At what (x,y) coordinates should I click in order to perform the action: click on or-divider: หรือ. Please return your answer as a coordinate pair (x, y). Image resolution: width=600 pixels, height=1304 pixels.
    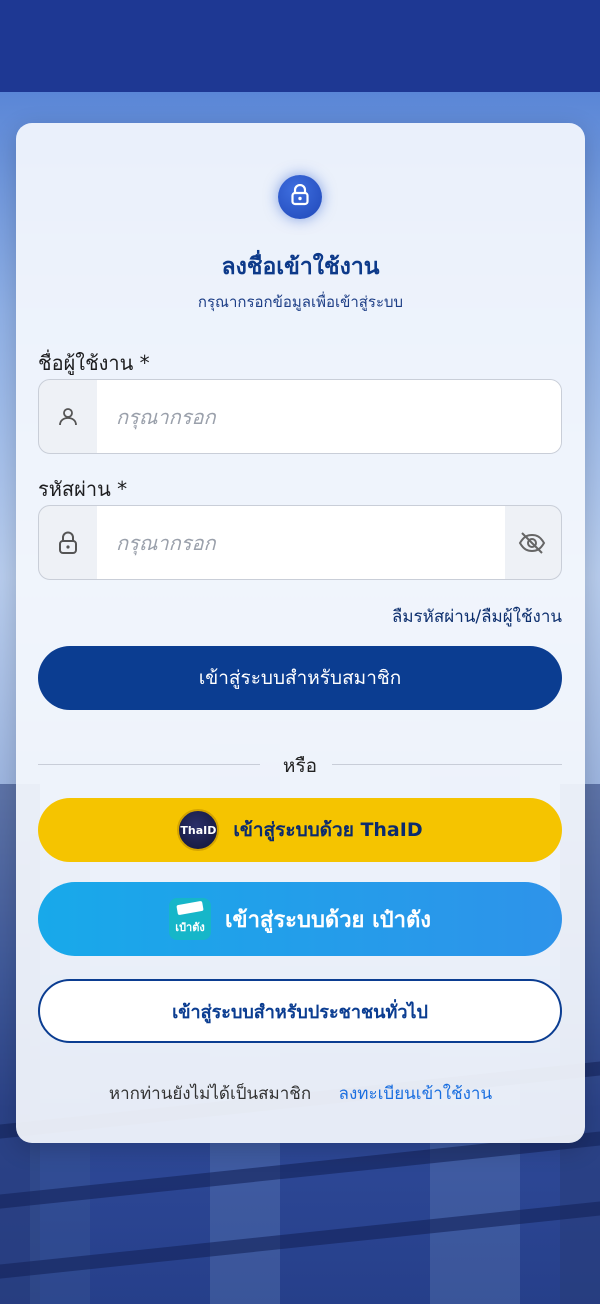
    Looking at the image, I should click on (300, 764).